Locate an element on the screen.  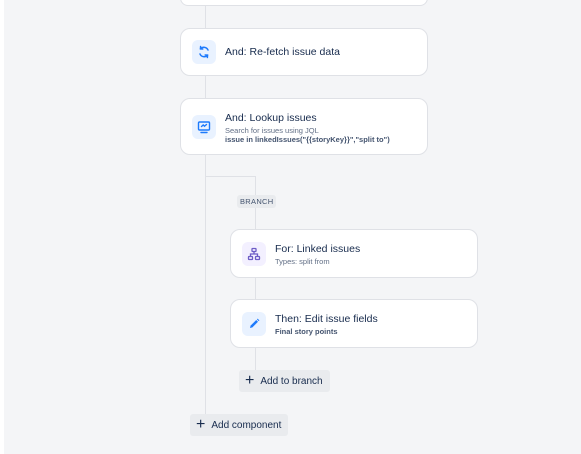
pencil-icon is located at coordinates (254, 324).